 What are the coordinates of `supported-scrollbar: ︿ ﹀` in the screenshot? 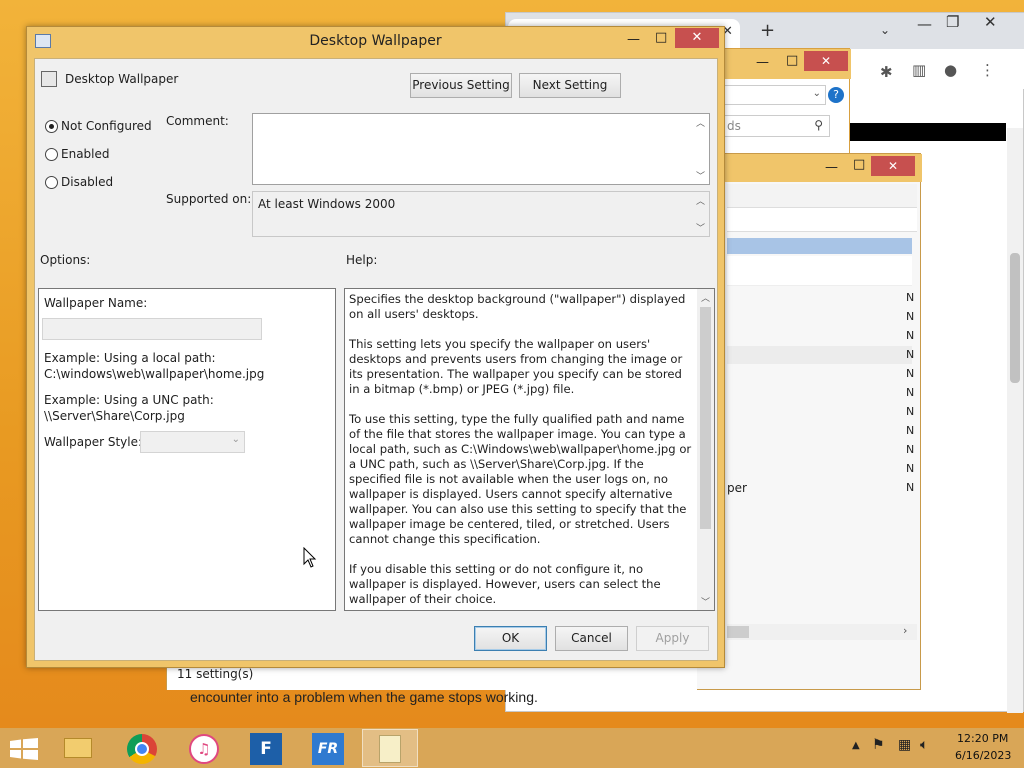 It's located at (700, 214).